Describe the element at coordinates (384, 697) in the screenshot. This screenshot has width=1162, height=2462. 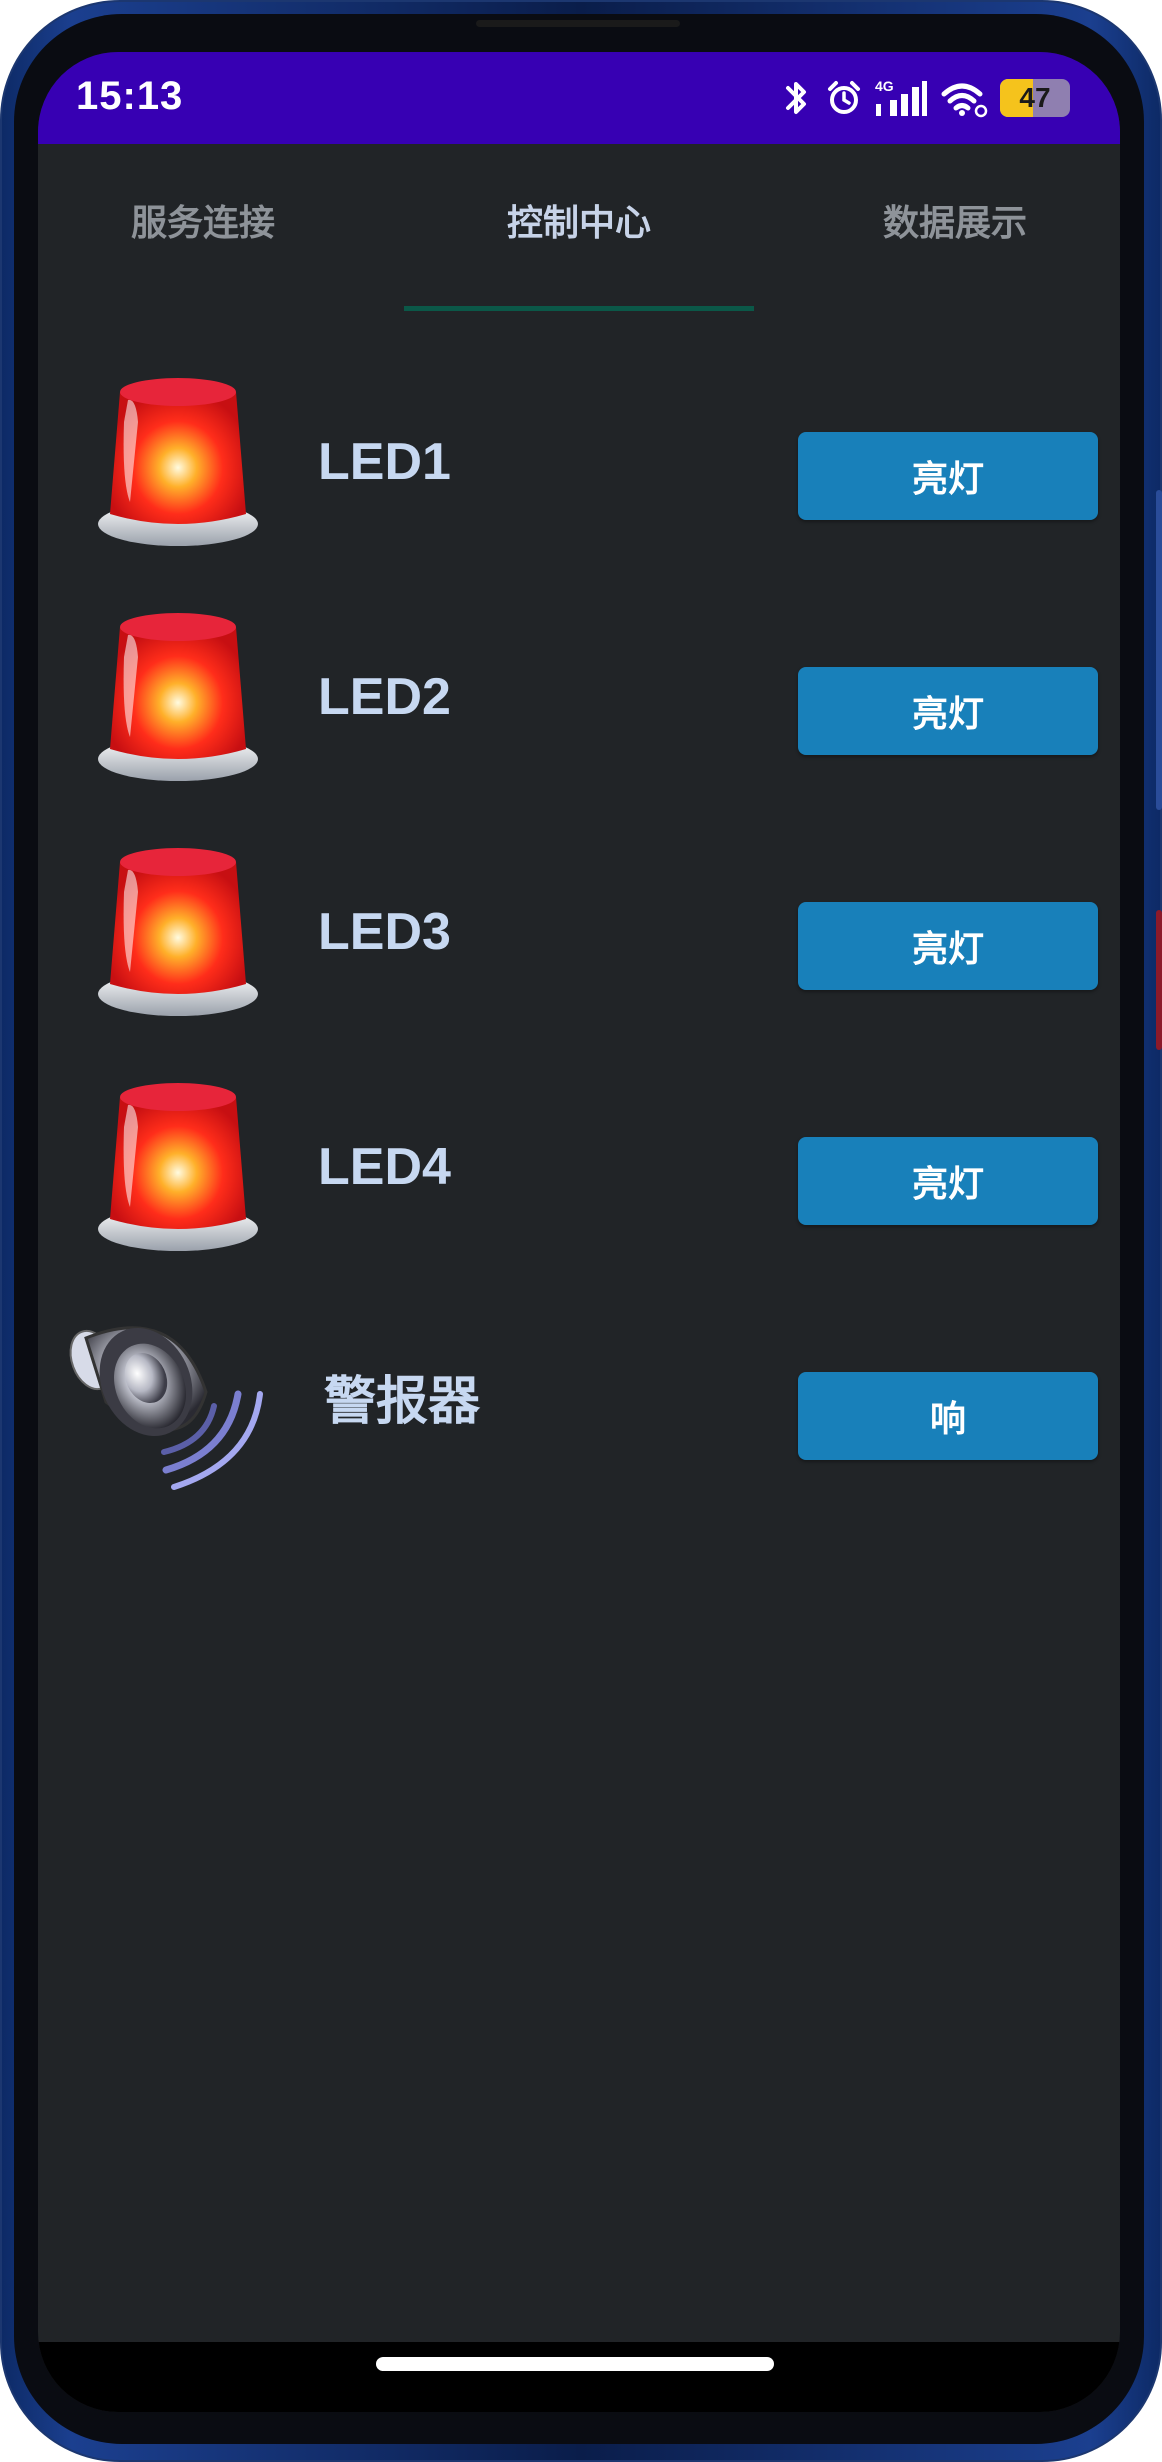
I see `device-label: LED2` at that location.